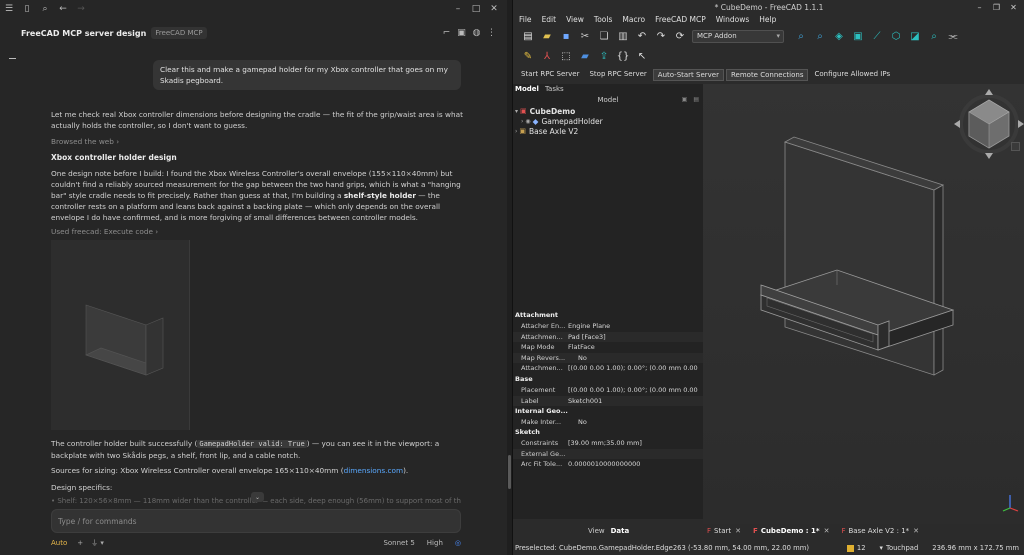  What do you see at coordinates (896, 36) in the screenshot?
I see `draw-style-icon: ⬡` at bounding box center [896, 36].